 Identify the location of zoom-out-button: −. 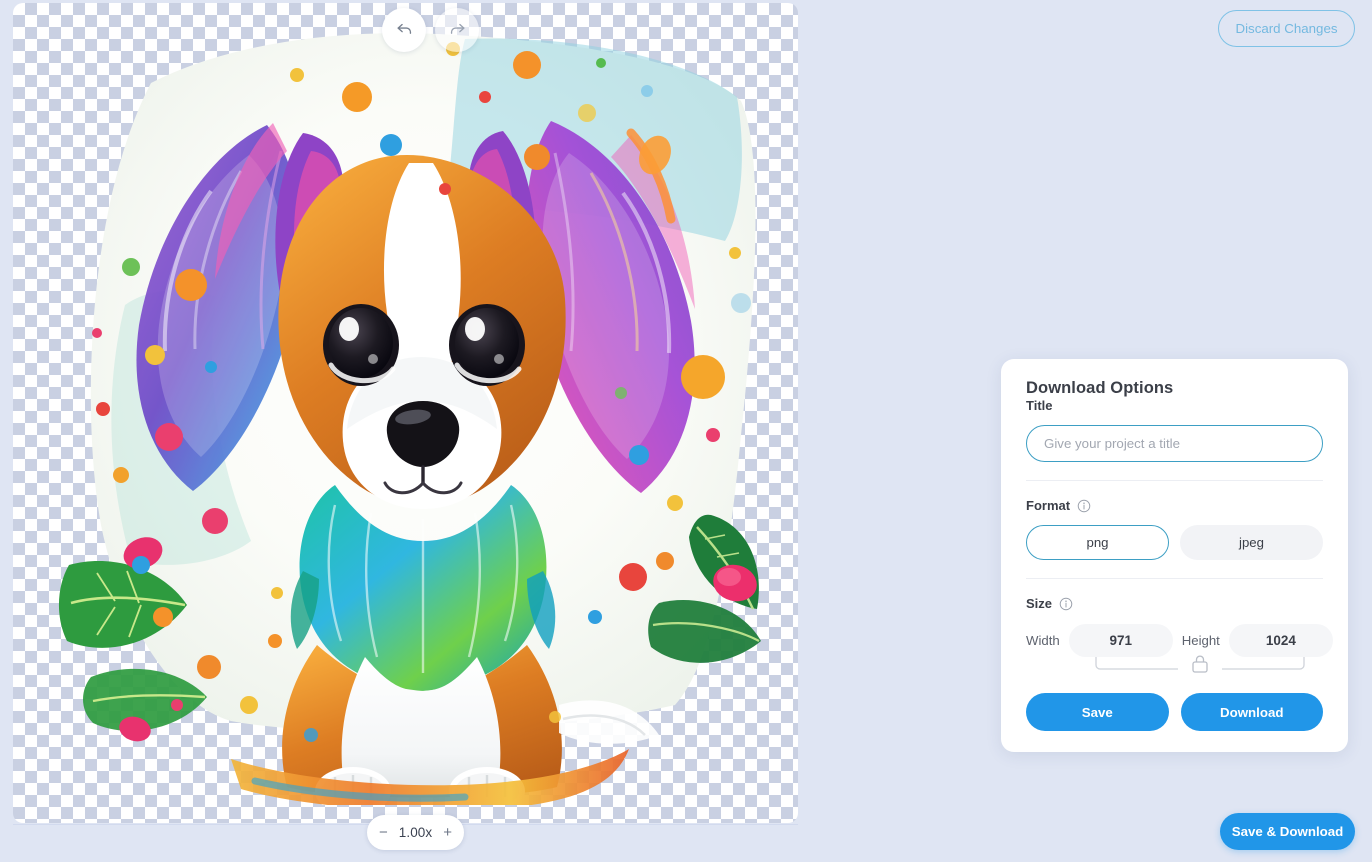
(383, 832).